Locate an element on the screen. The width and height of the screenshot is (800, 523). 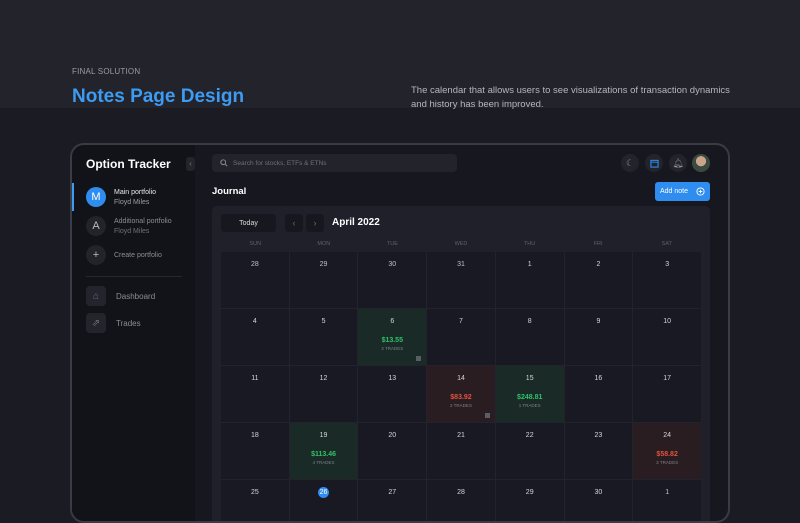
calendar-day: 8 is located at coordinates (529, 337).